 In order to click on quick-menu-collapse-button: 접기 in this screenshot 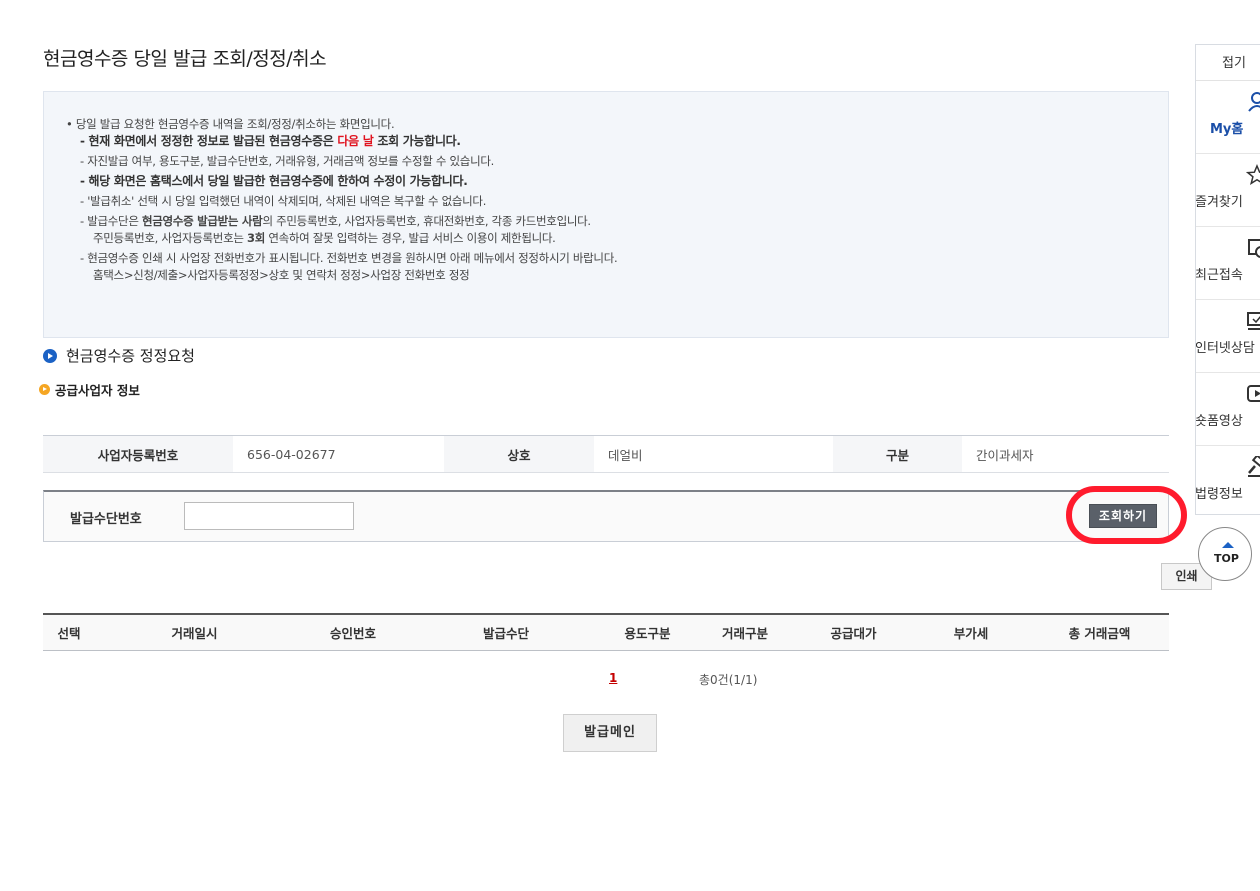, I will do `click(1228, 63)`.